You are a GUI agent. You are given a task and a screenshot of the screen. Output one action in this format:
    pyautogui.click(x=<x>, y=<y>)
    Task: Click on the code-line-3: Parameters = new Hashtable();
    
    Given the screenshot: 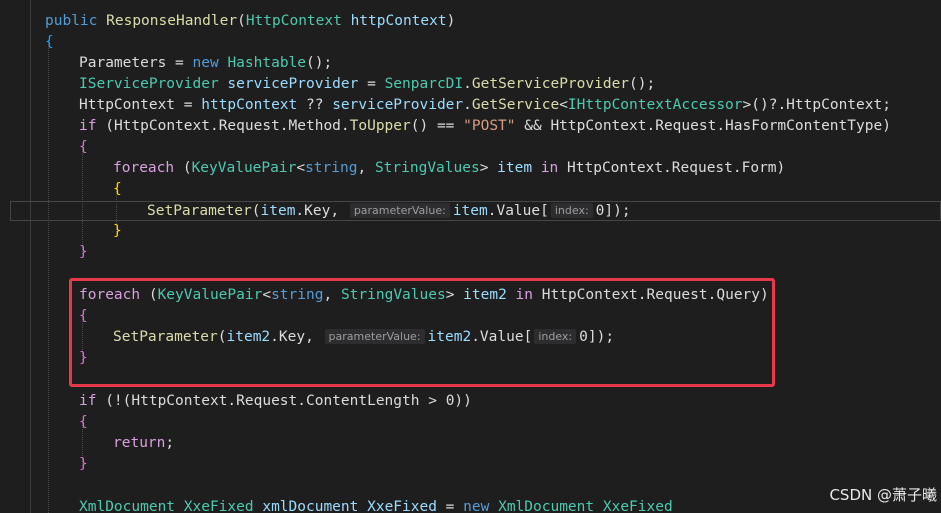 What is the action you would take?
    pyautogui.click(x=205, y=63)
    